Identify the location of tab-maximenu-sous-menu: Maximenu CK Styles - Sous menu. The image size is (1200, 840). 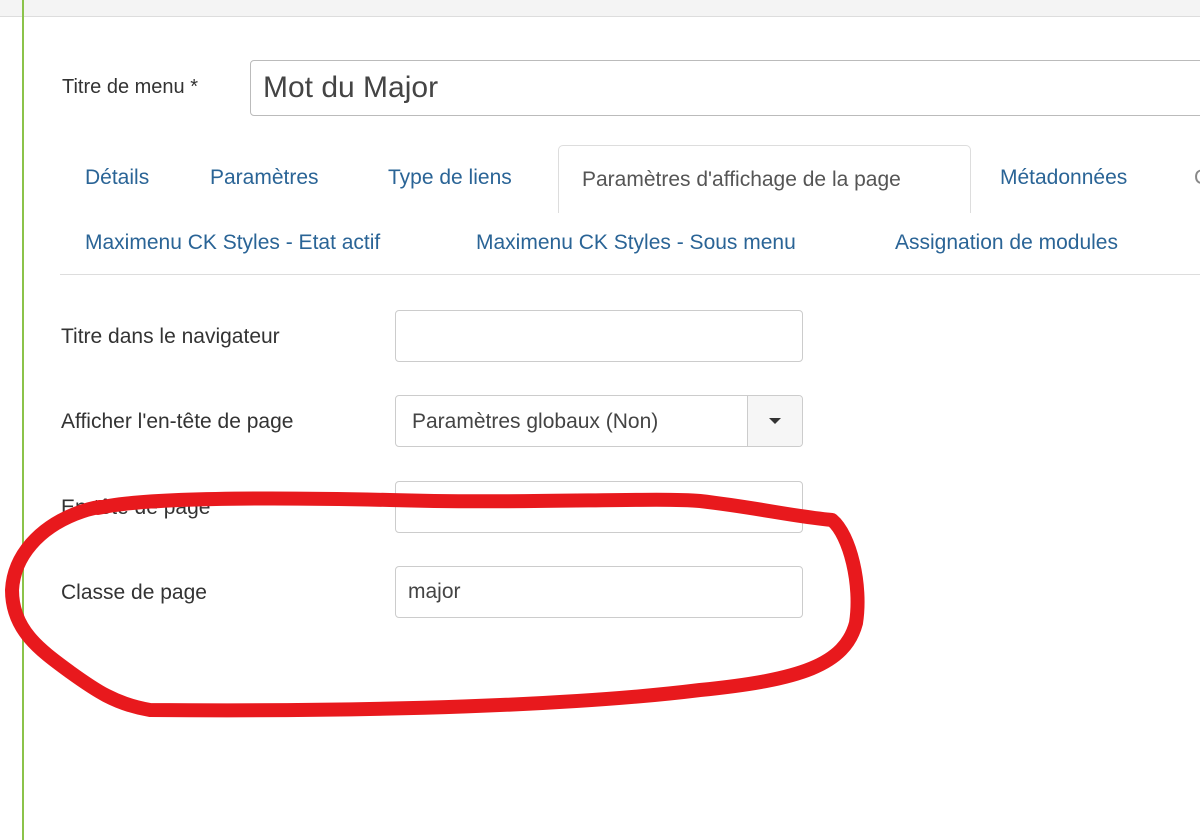
(636, 243).